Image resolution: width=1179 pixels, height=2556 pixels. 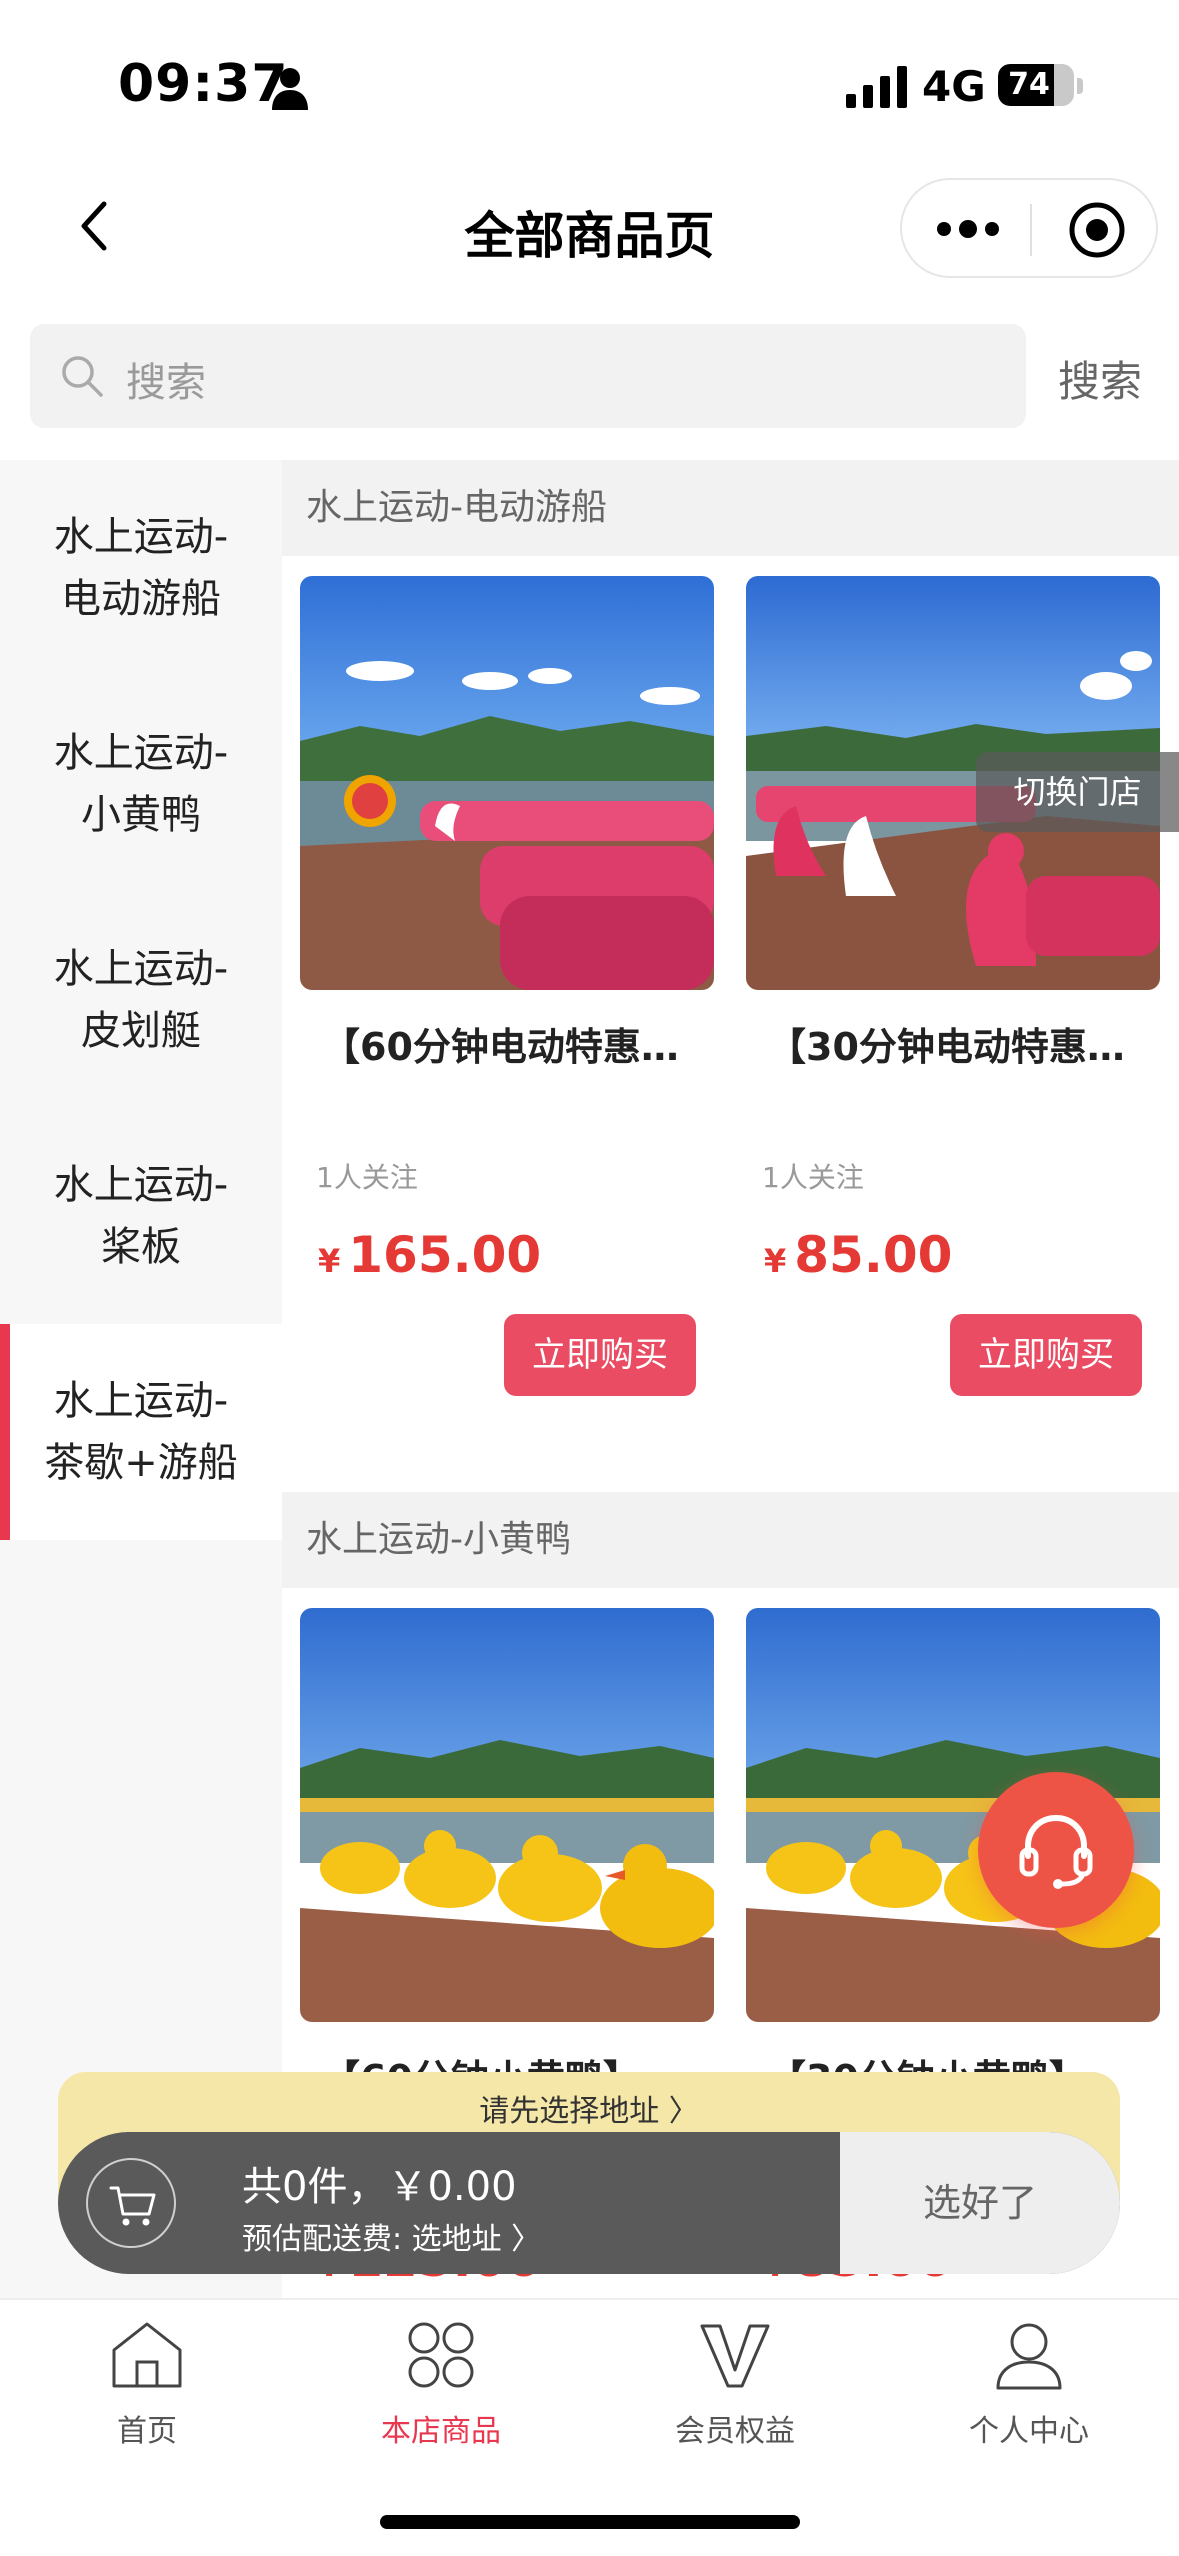 What do you see at coordinates (82, 376) in the screenshot?
I see `search-icon` at bounding box center [82, 376].